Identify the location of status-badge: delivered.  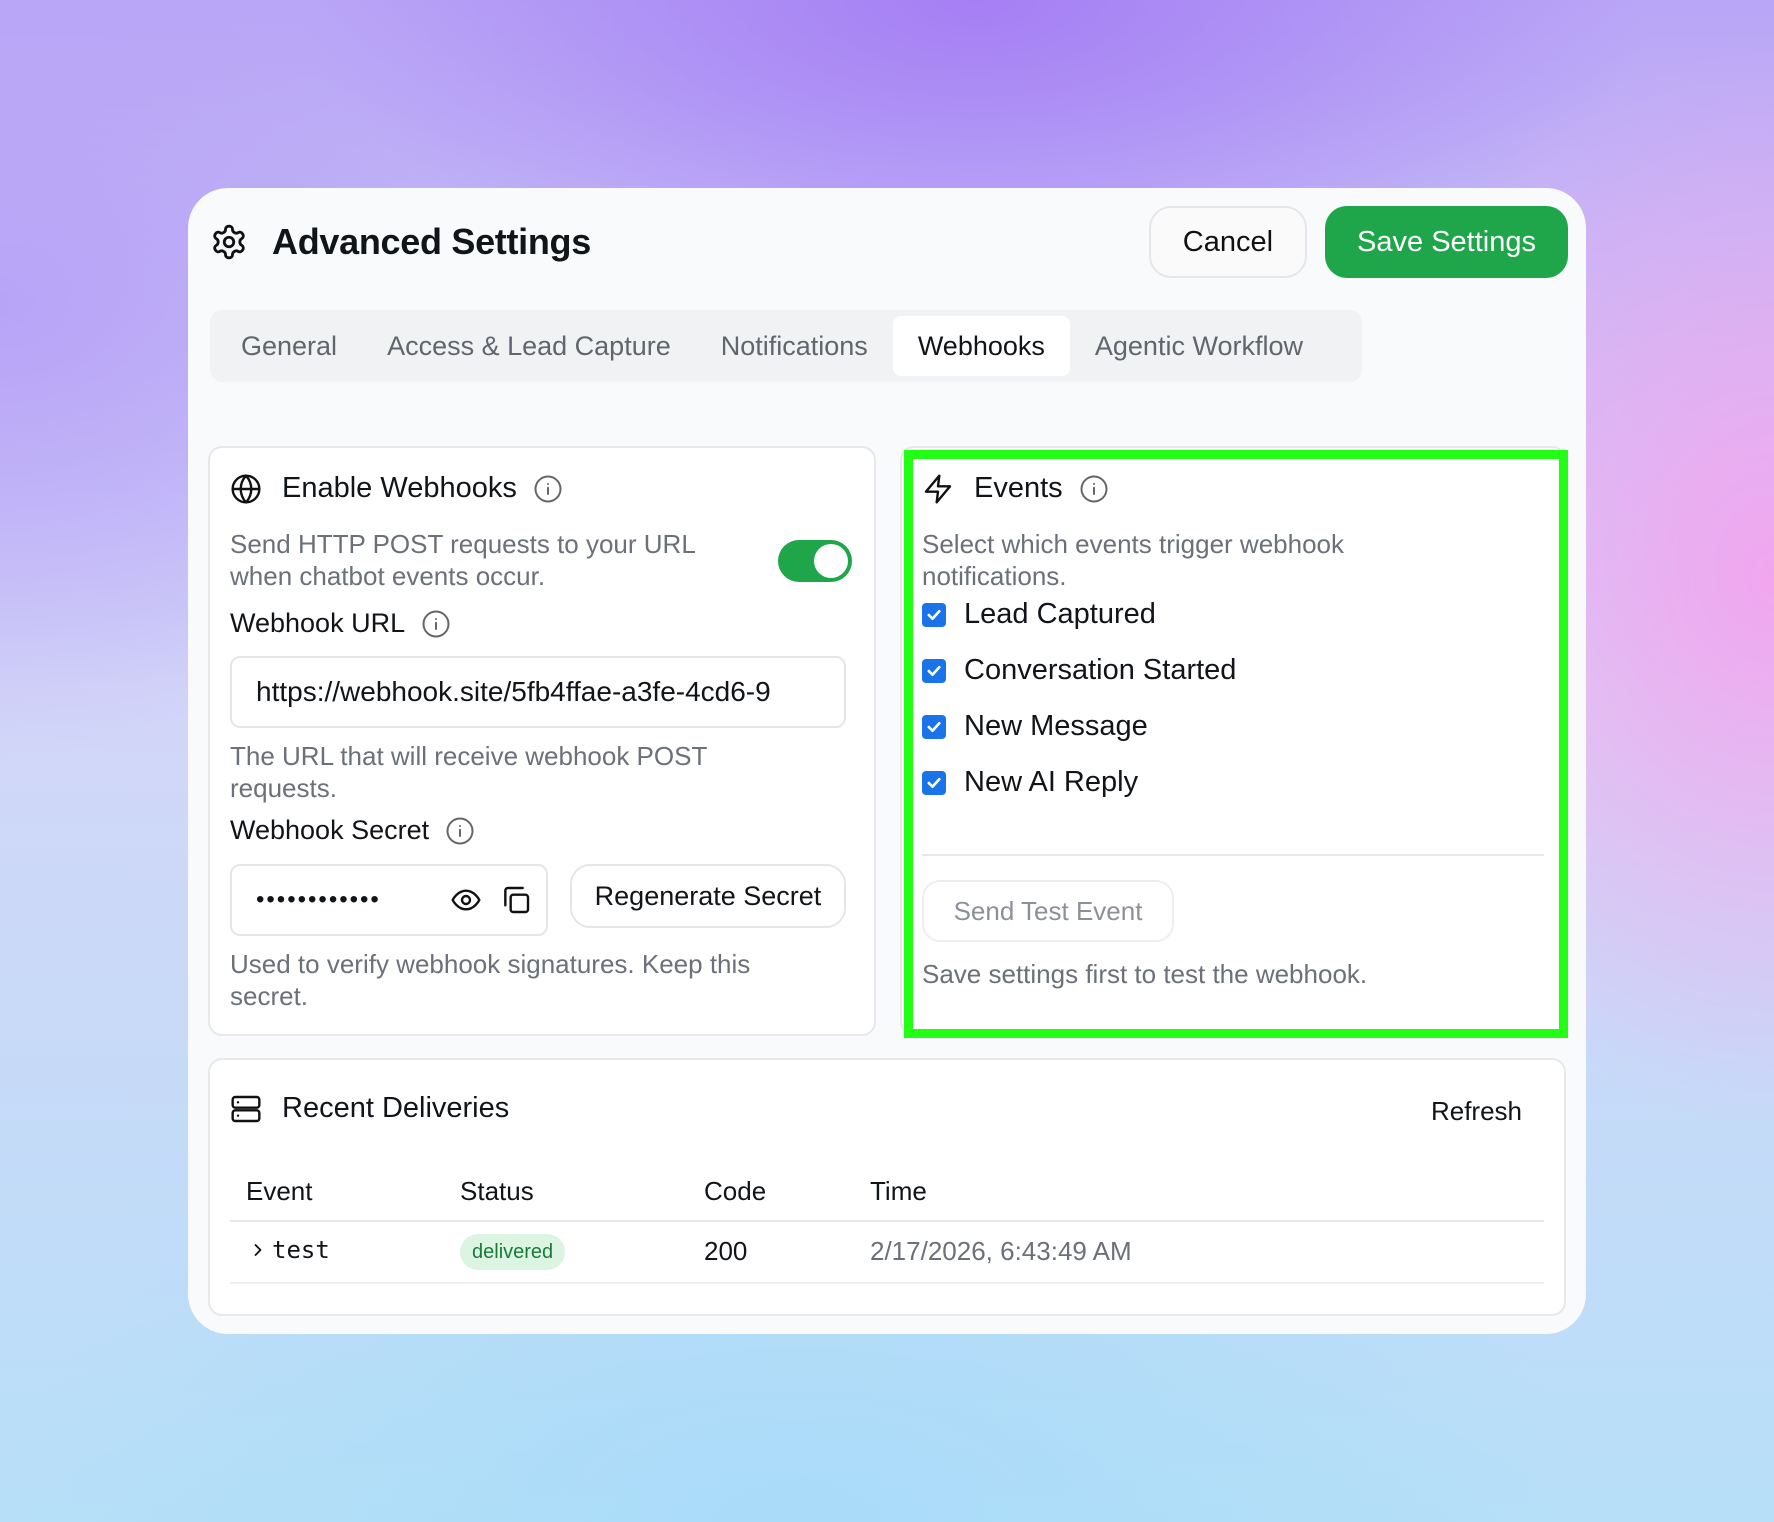
(513, 1252).